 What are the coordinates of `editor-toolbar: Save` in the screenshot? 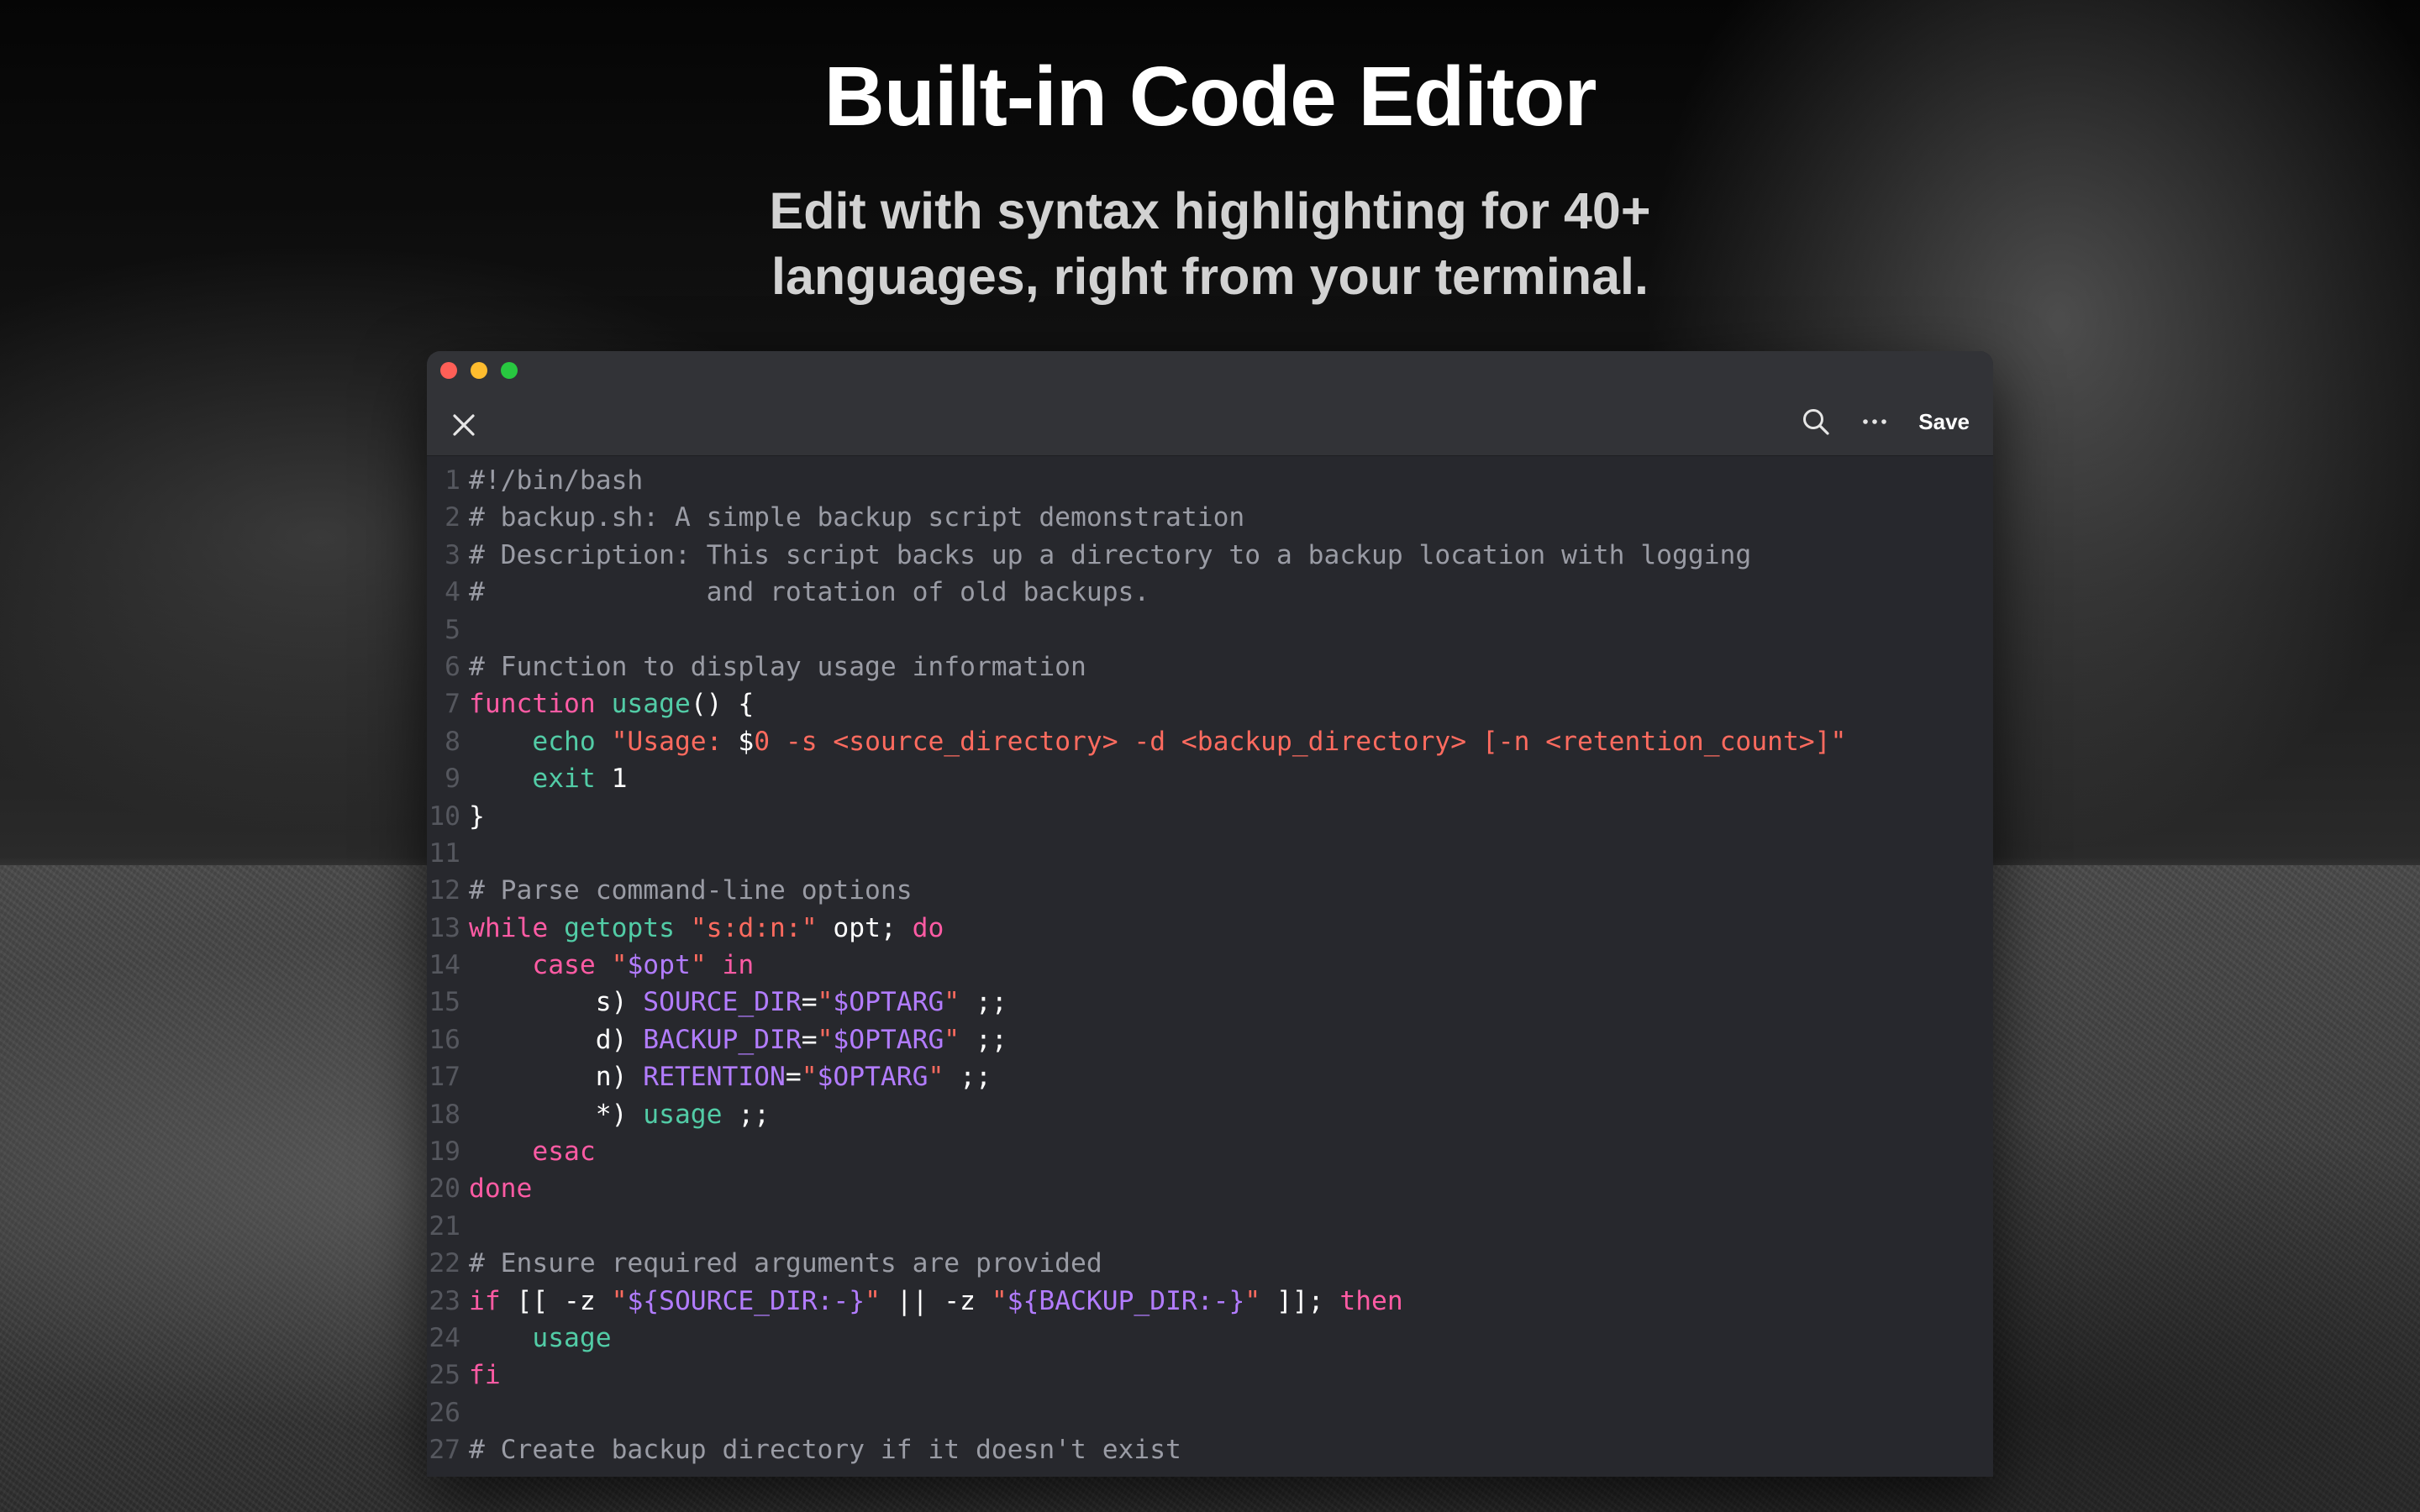 It's located at (1885, 422).